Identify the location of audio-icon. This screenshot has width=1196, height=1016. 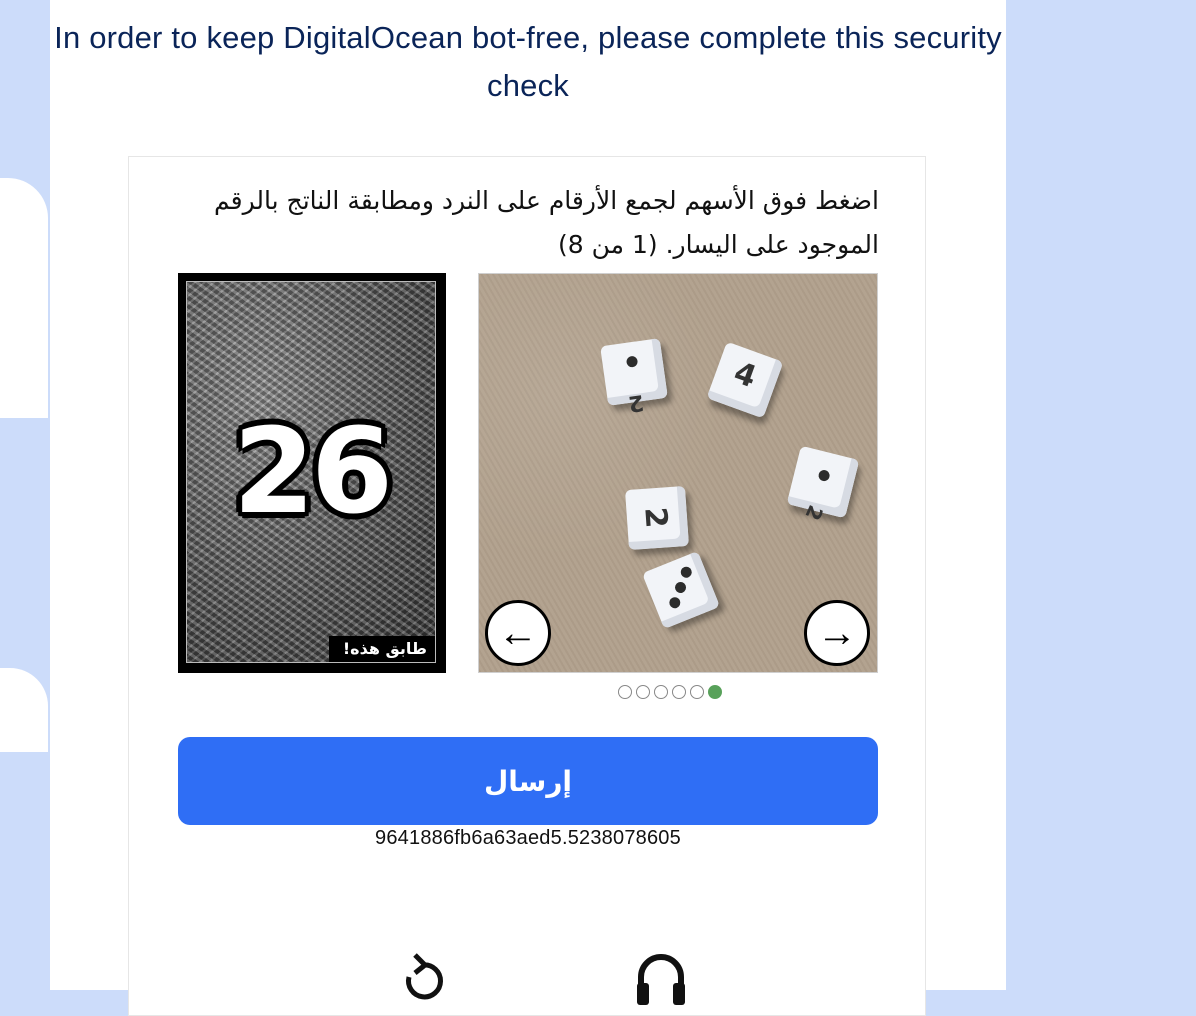
(661, 977).